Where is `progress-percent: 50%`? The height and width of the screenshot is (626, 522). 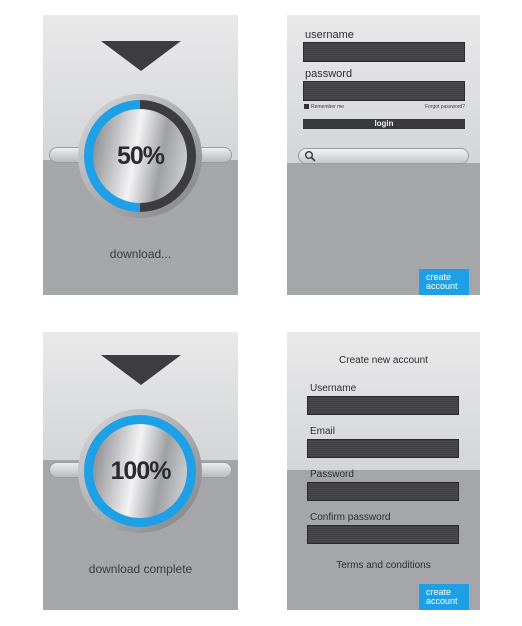
progress-percent: 50% is located at coordinates (140, 156).